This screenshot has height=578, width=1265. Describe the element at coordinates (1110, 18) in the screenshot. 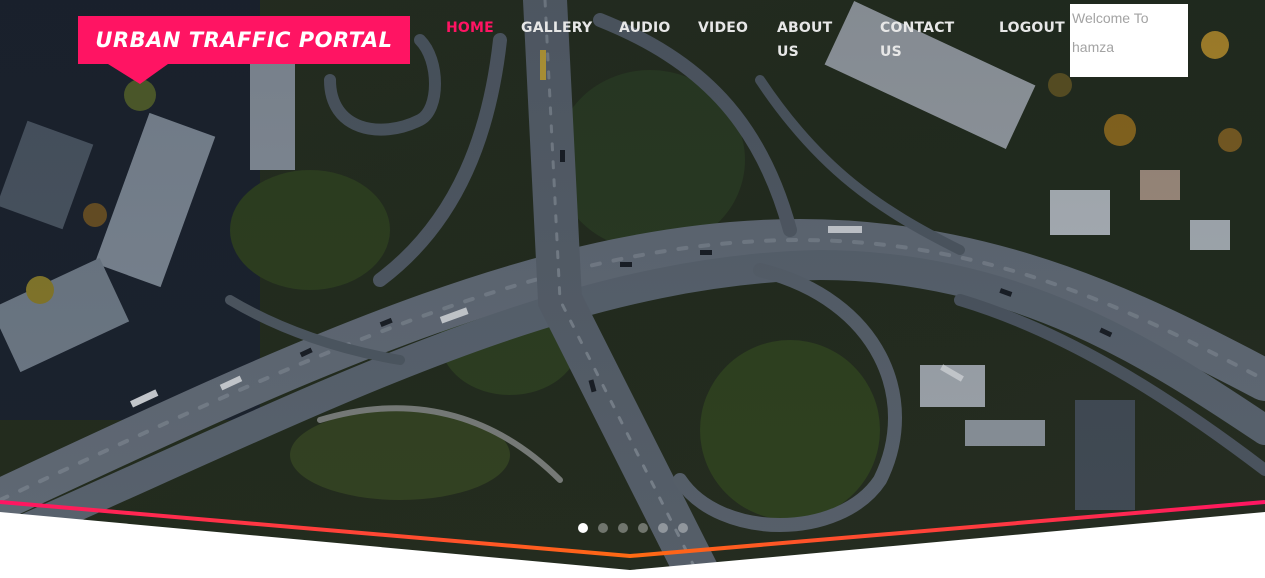

I see `welcome-text: Welcome To` at that location.